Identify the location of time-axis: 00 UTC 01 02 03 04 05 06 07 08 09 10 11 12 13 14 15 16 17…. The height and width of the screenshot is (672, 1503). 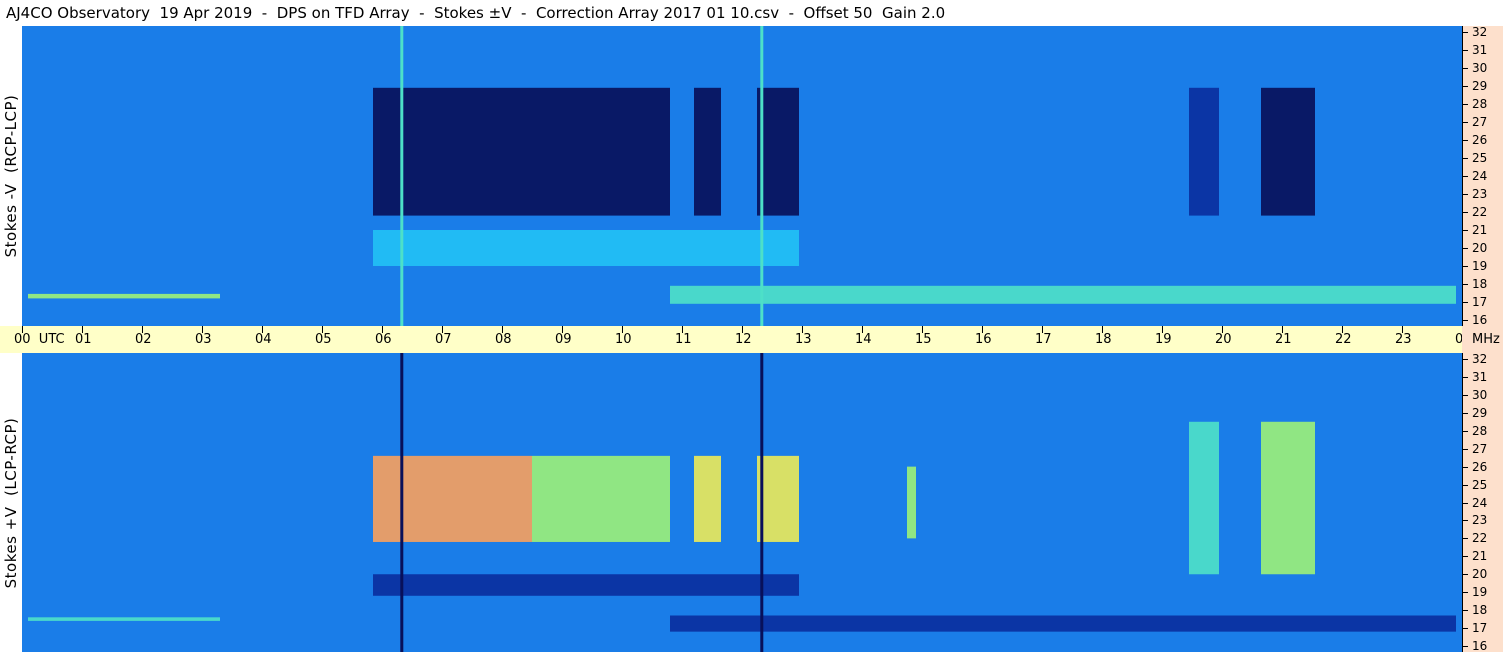
(736, 339).